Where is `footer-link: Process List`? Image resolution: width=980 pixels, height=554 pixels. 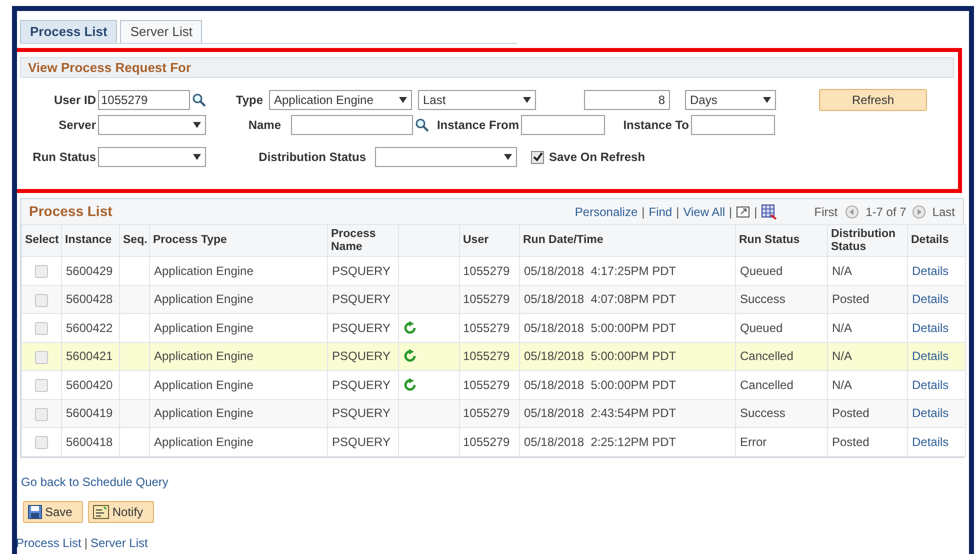 footer-link: Process List is located at coordinates (49, 543).